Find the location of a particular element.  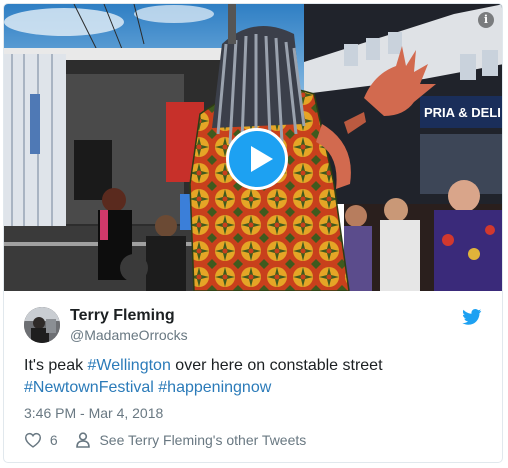

tweet-actions: 6 See Terry Fleming's other Tweets is located at coordinates (165, 441).